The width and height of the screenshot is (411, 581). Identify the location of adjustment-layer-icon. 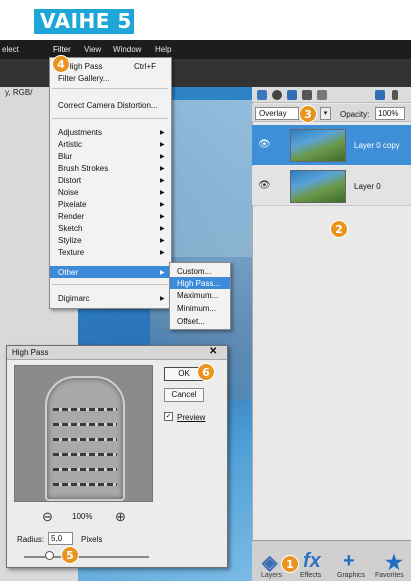
(277, 95).